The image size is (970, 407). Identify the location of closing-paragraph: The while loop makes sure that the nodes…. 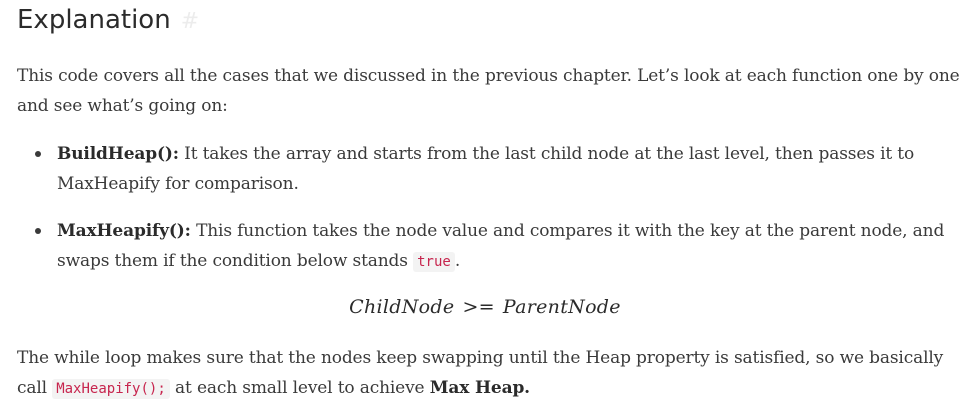
(489, 373).